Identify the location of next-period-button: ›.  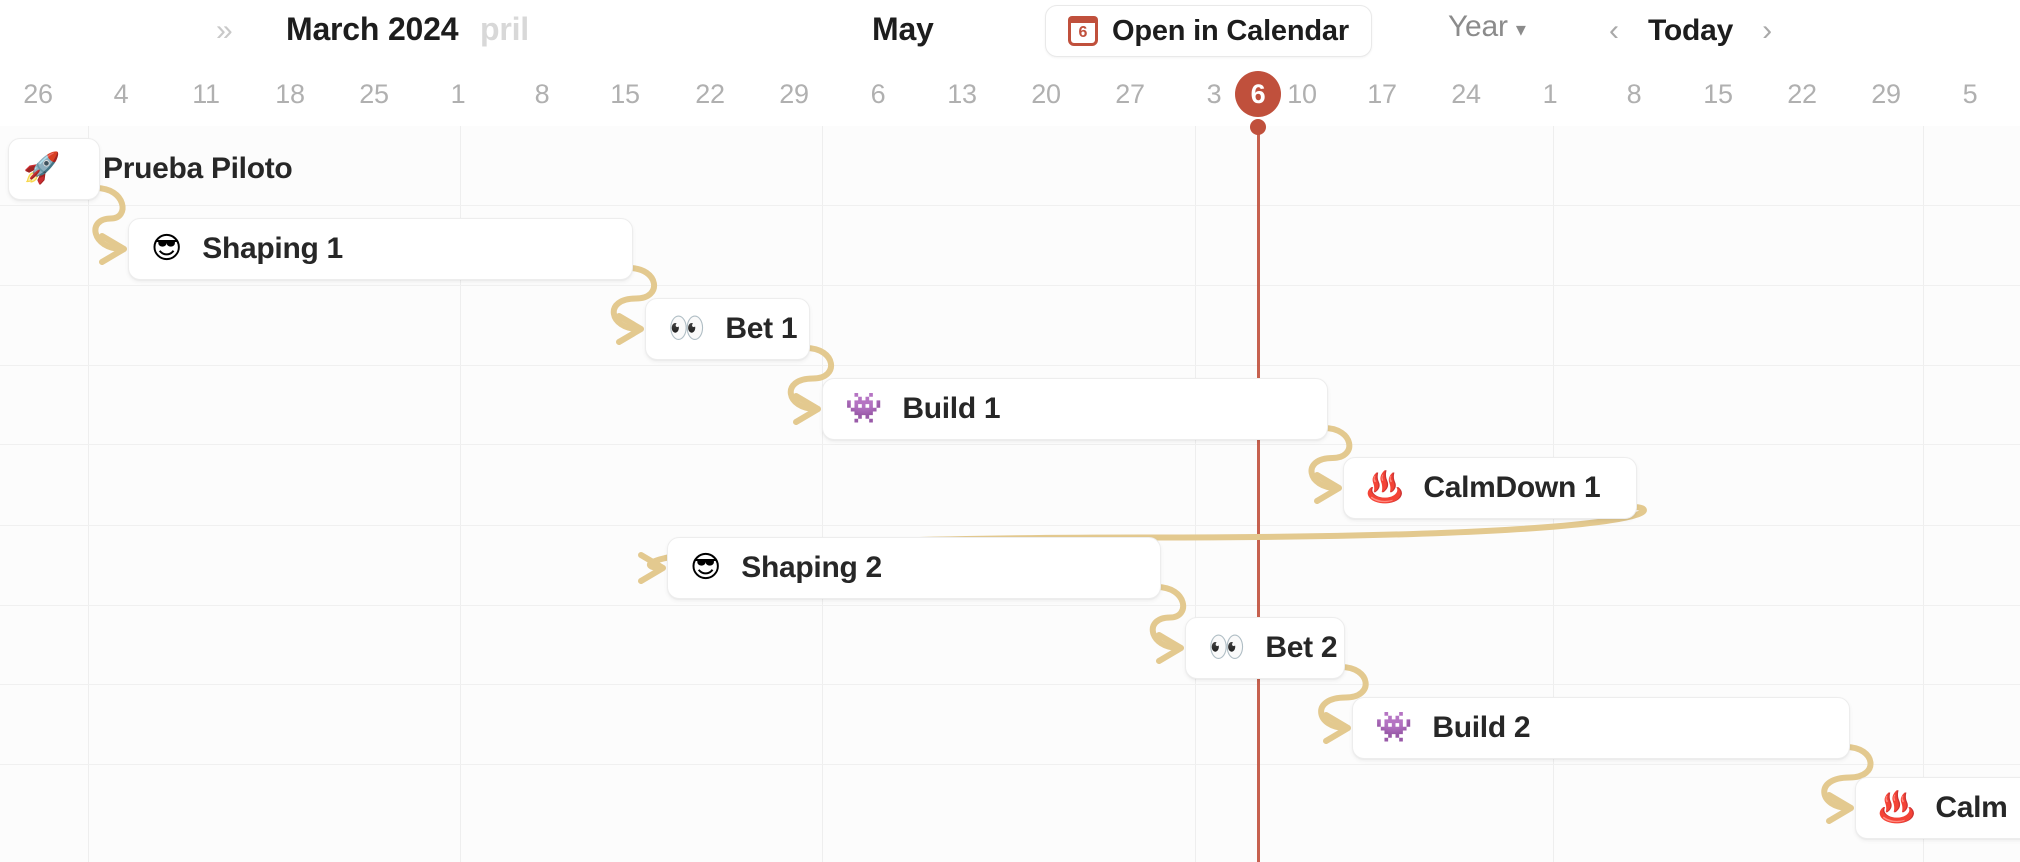
(1767, 31).